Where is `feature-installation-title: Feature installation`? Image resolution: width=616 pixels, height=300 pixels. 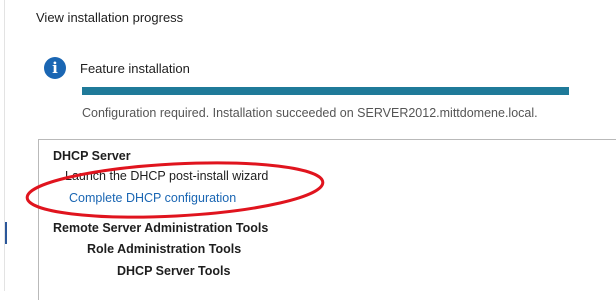 feature-installation-title: Feature installation is located at coordinates (135, 68).